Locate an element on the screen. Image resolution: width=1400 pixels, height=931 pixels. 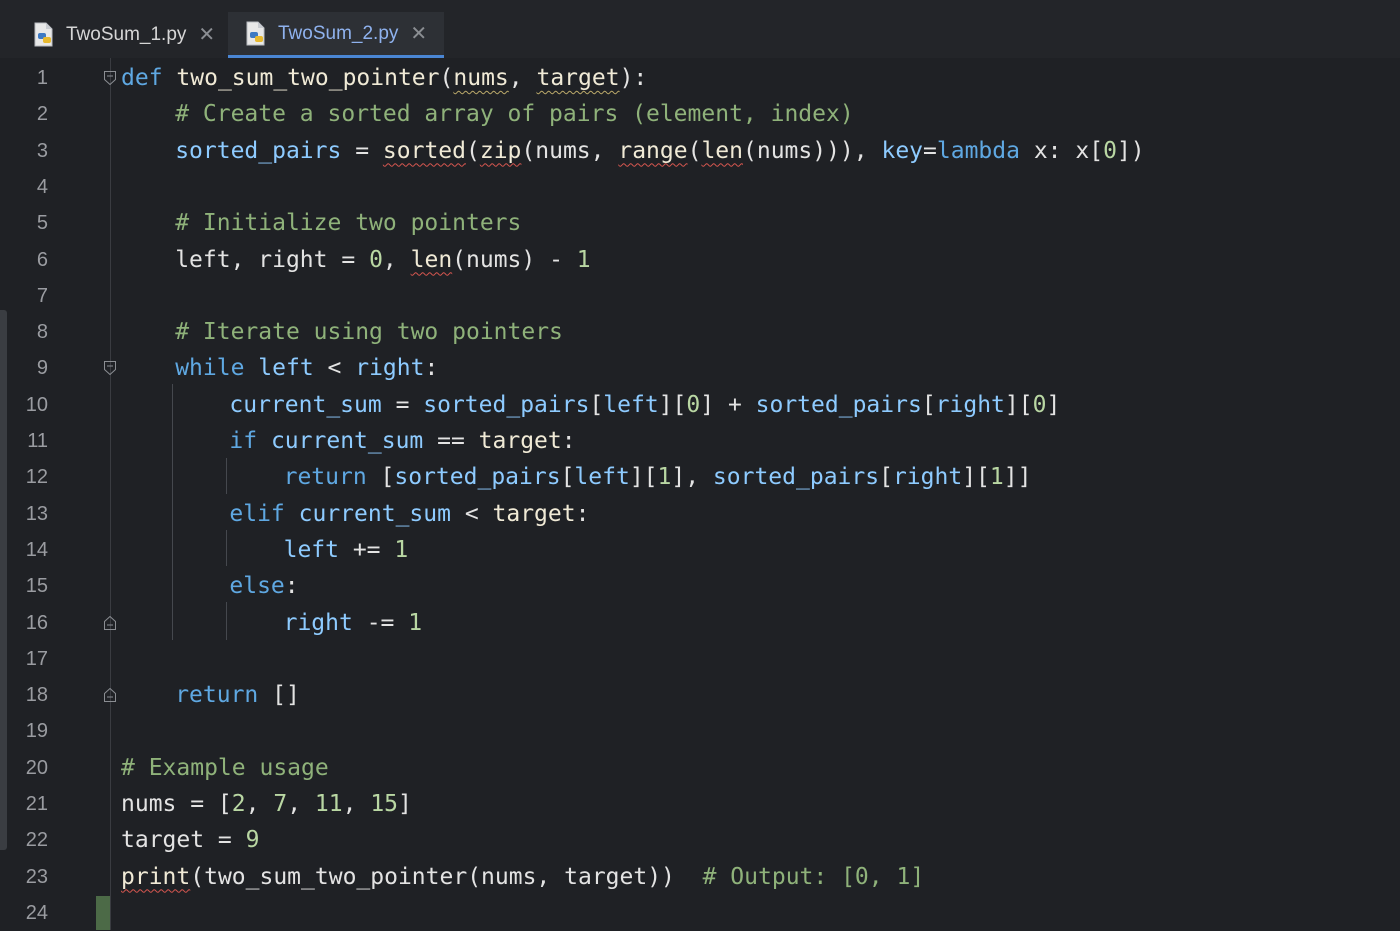
code-line: 4 is located at coordinates (700, 187).